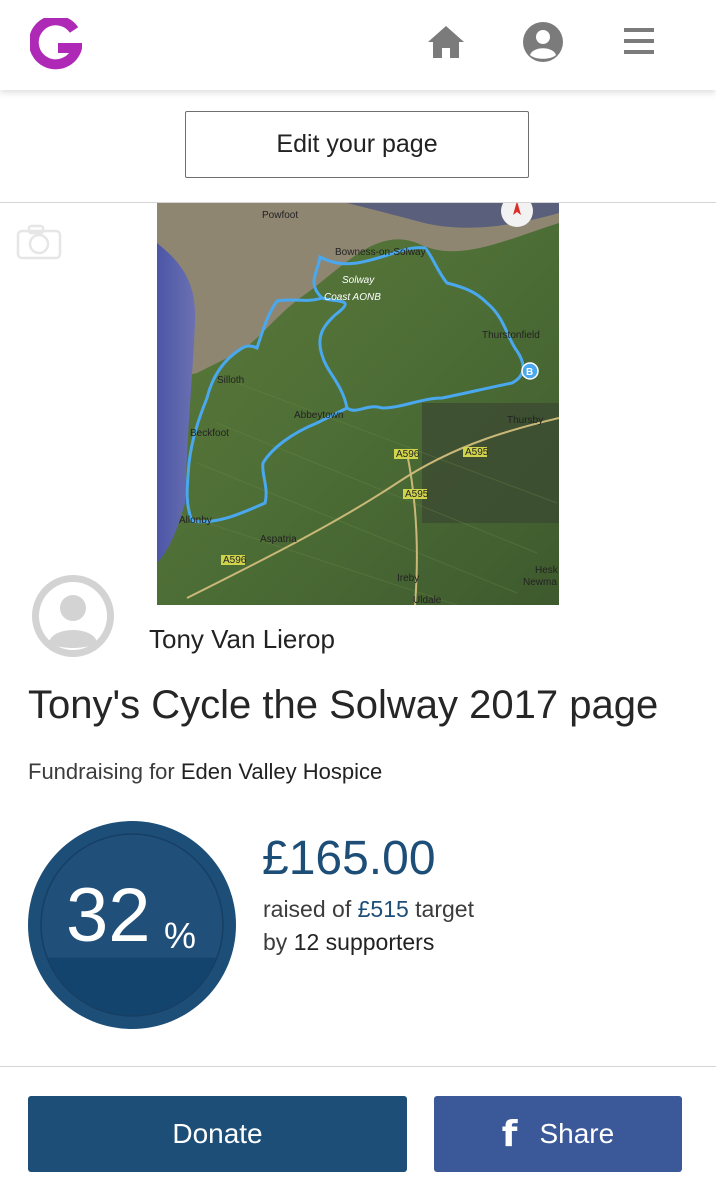 The width and height of the screenshot is (716, 1200). What do you see at coordinates (180, 935) in the screenshot?
I see `progress-percent-sign: %` at bounding box center [180, 935].